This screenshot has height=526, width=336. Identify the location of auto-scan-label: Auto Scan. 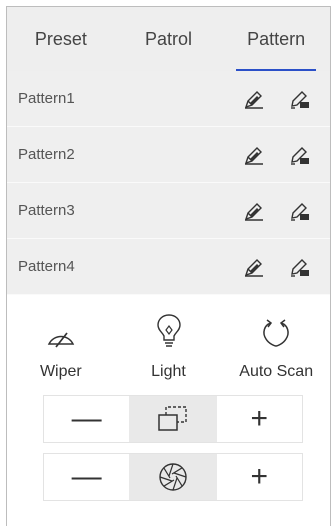
(276, 371).